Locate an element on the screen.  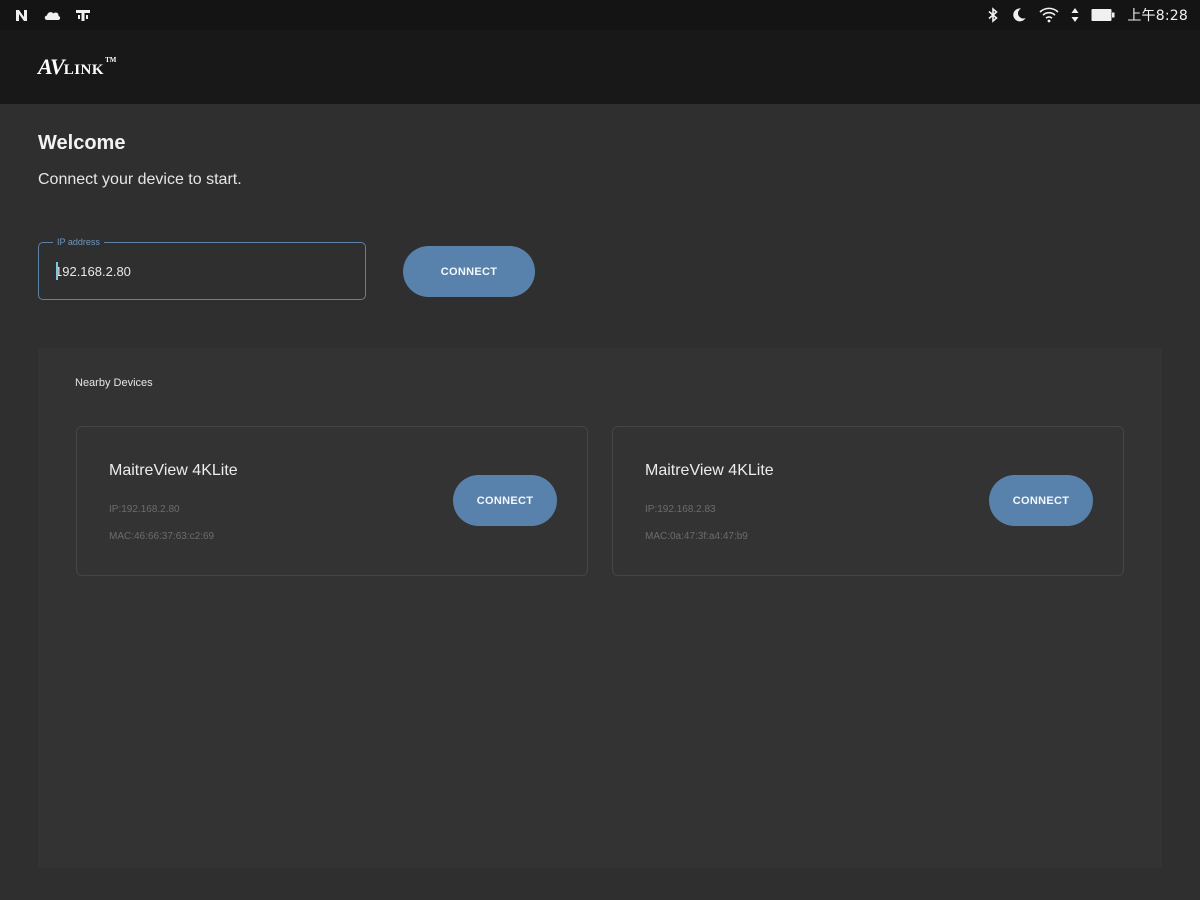
avlink-logo: AV LINK TM is located at coordinates (77, 67).